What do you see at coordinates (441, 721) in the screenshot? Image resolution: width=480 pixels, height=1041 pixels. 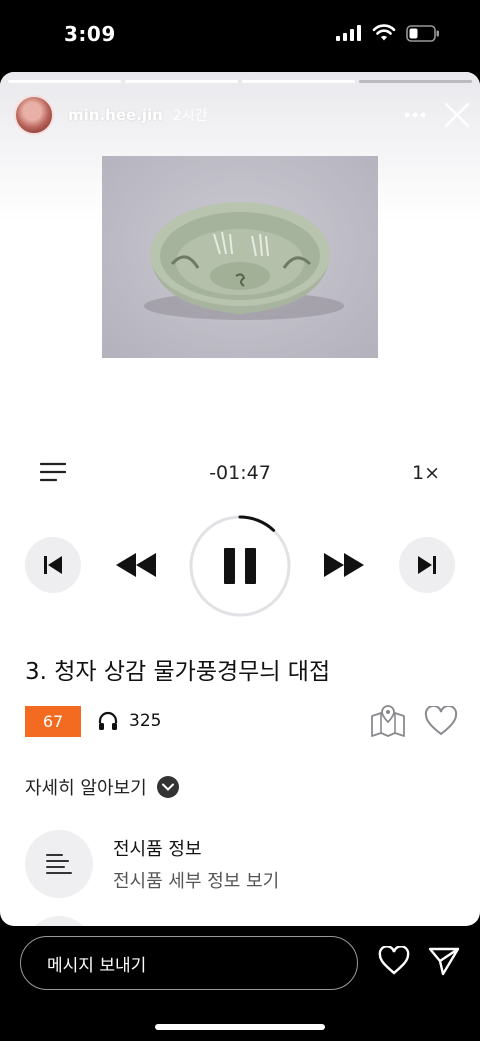 I see `heart-icon` at bounding box center [441, 721].